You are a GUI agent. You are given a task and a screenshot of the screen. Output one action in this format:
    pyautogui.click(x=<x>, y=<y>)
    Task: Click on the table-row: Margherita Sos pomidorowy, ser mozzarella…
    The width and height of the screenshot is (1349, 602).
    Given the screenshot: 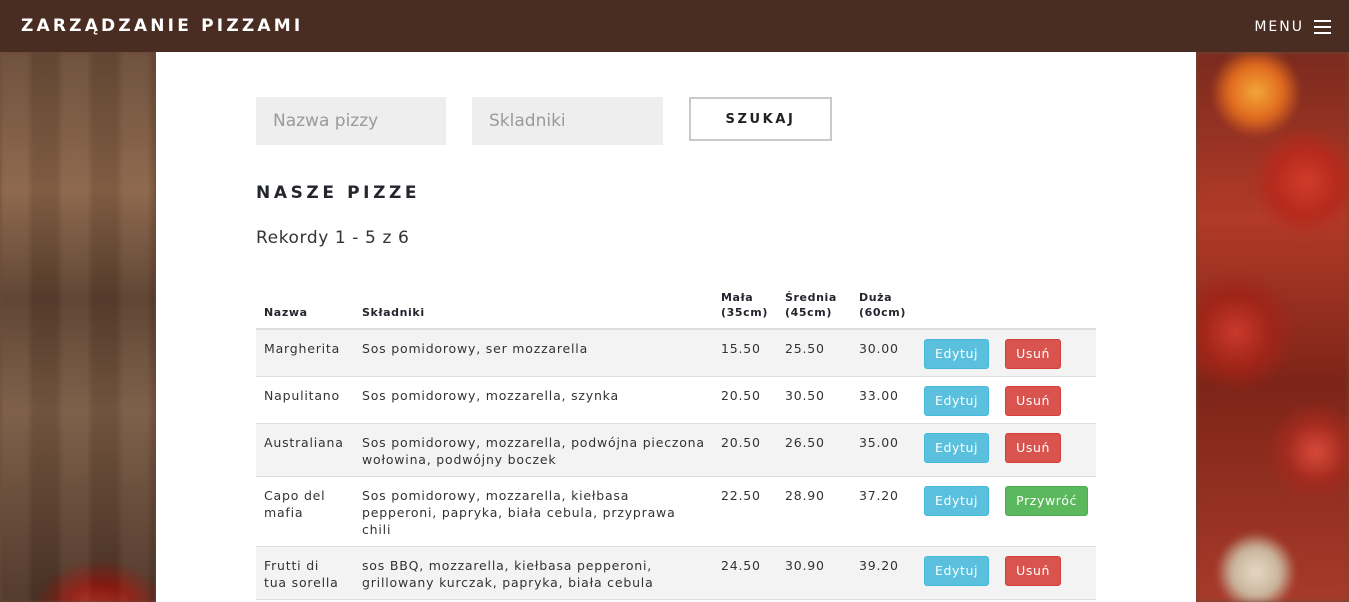 What is the action you would take?
    pyautogui.click(x=676, y=353)
    